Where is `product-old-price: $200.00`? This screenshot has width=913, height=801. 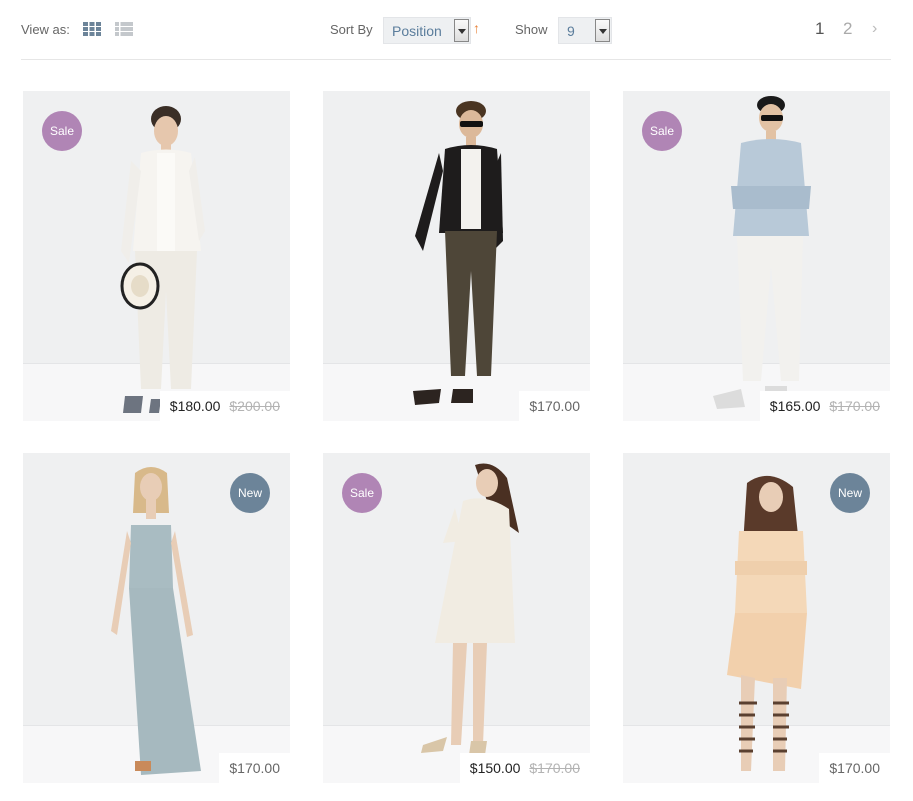 product-old-price: $200.00 is located at coordinates (254, 406).